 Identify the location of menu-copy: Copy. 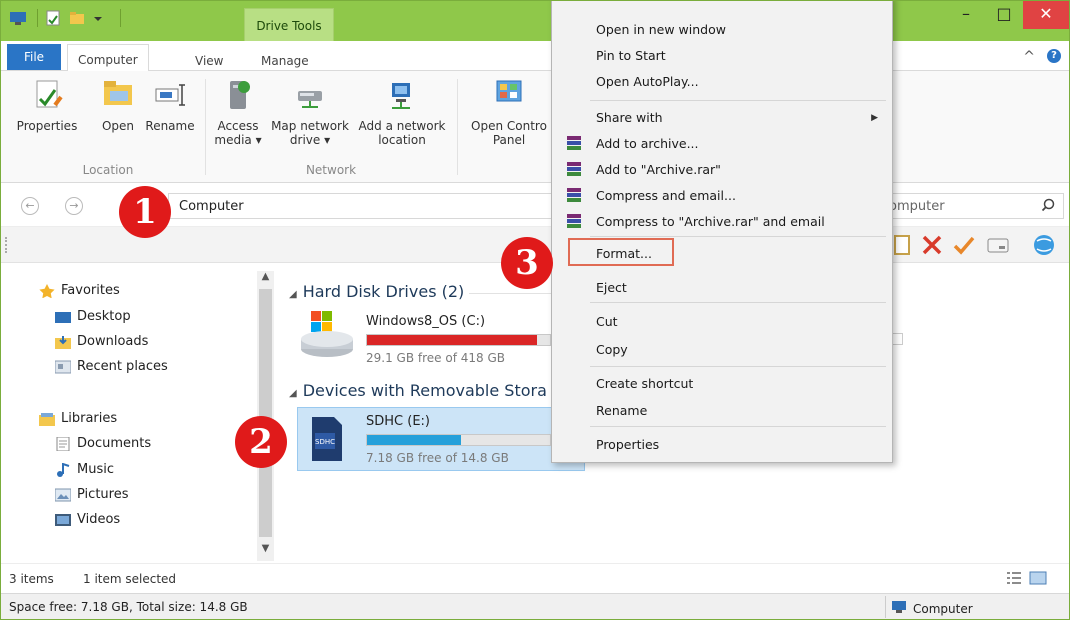
(612, 349).